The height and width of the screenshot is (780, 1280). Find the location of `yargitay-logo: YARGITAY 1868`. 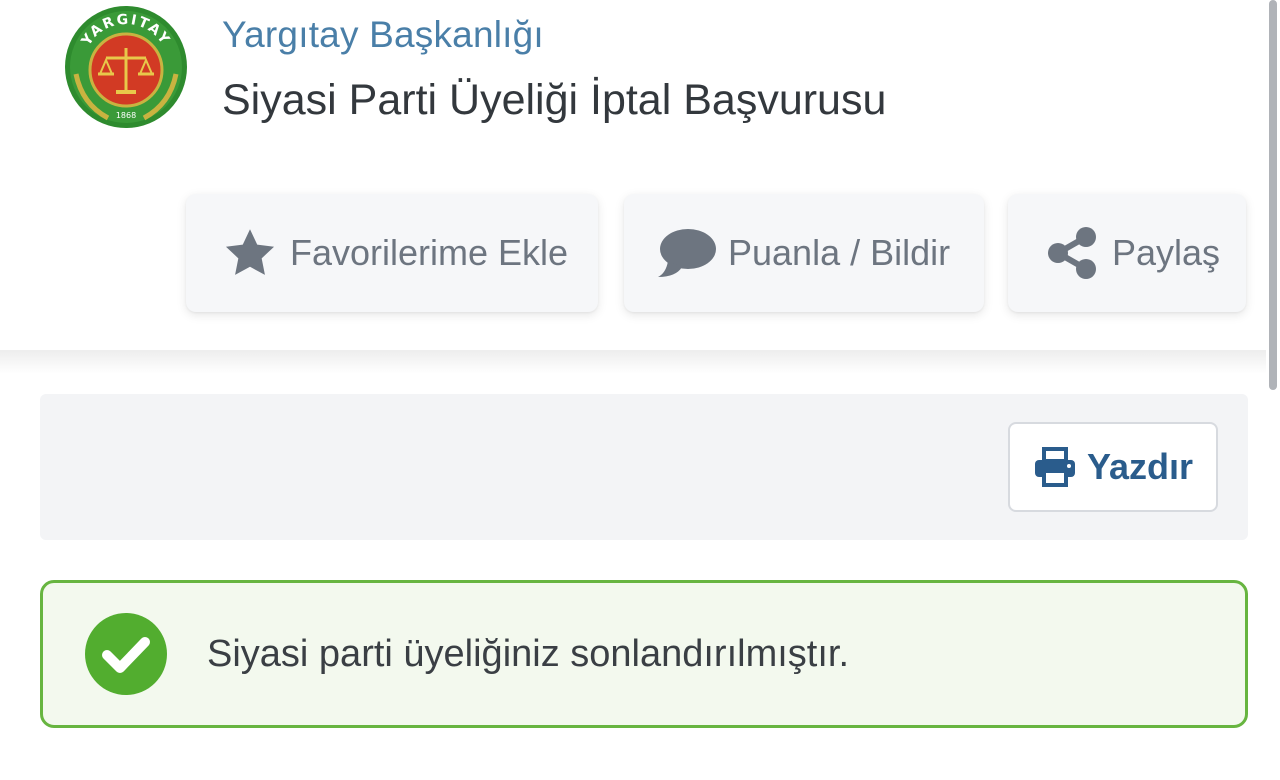

yargitay-logo: YARGITAY 1868 is located at coordinates (126, 67).